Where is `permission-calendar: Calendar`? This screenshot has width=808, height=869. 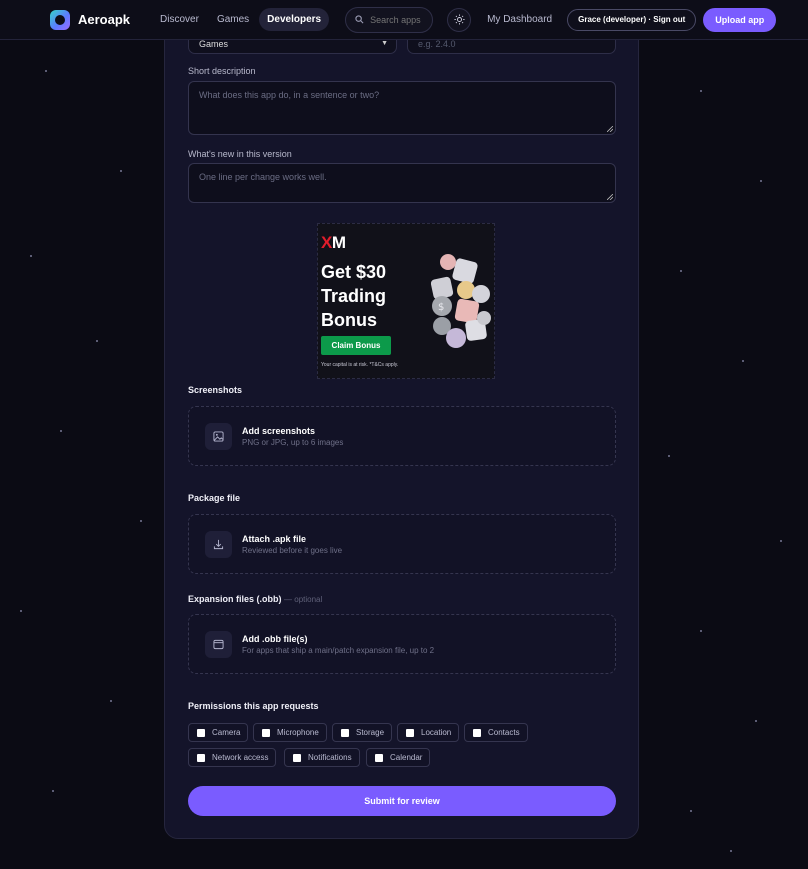 permission-calendar: Calendar is located at coordinates (398, 757).